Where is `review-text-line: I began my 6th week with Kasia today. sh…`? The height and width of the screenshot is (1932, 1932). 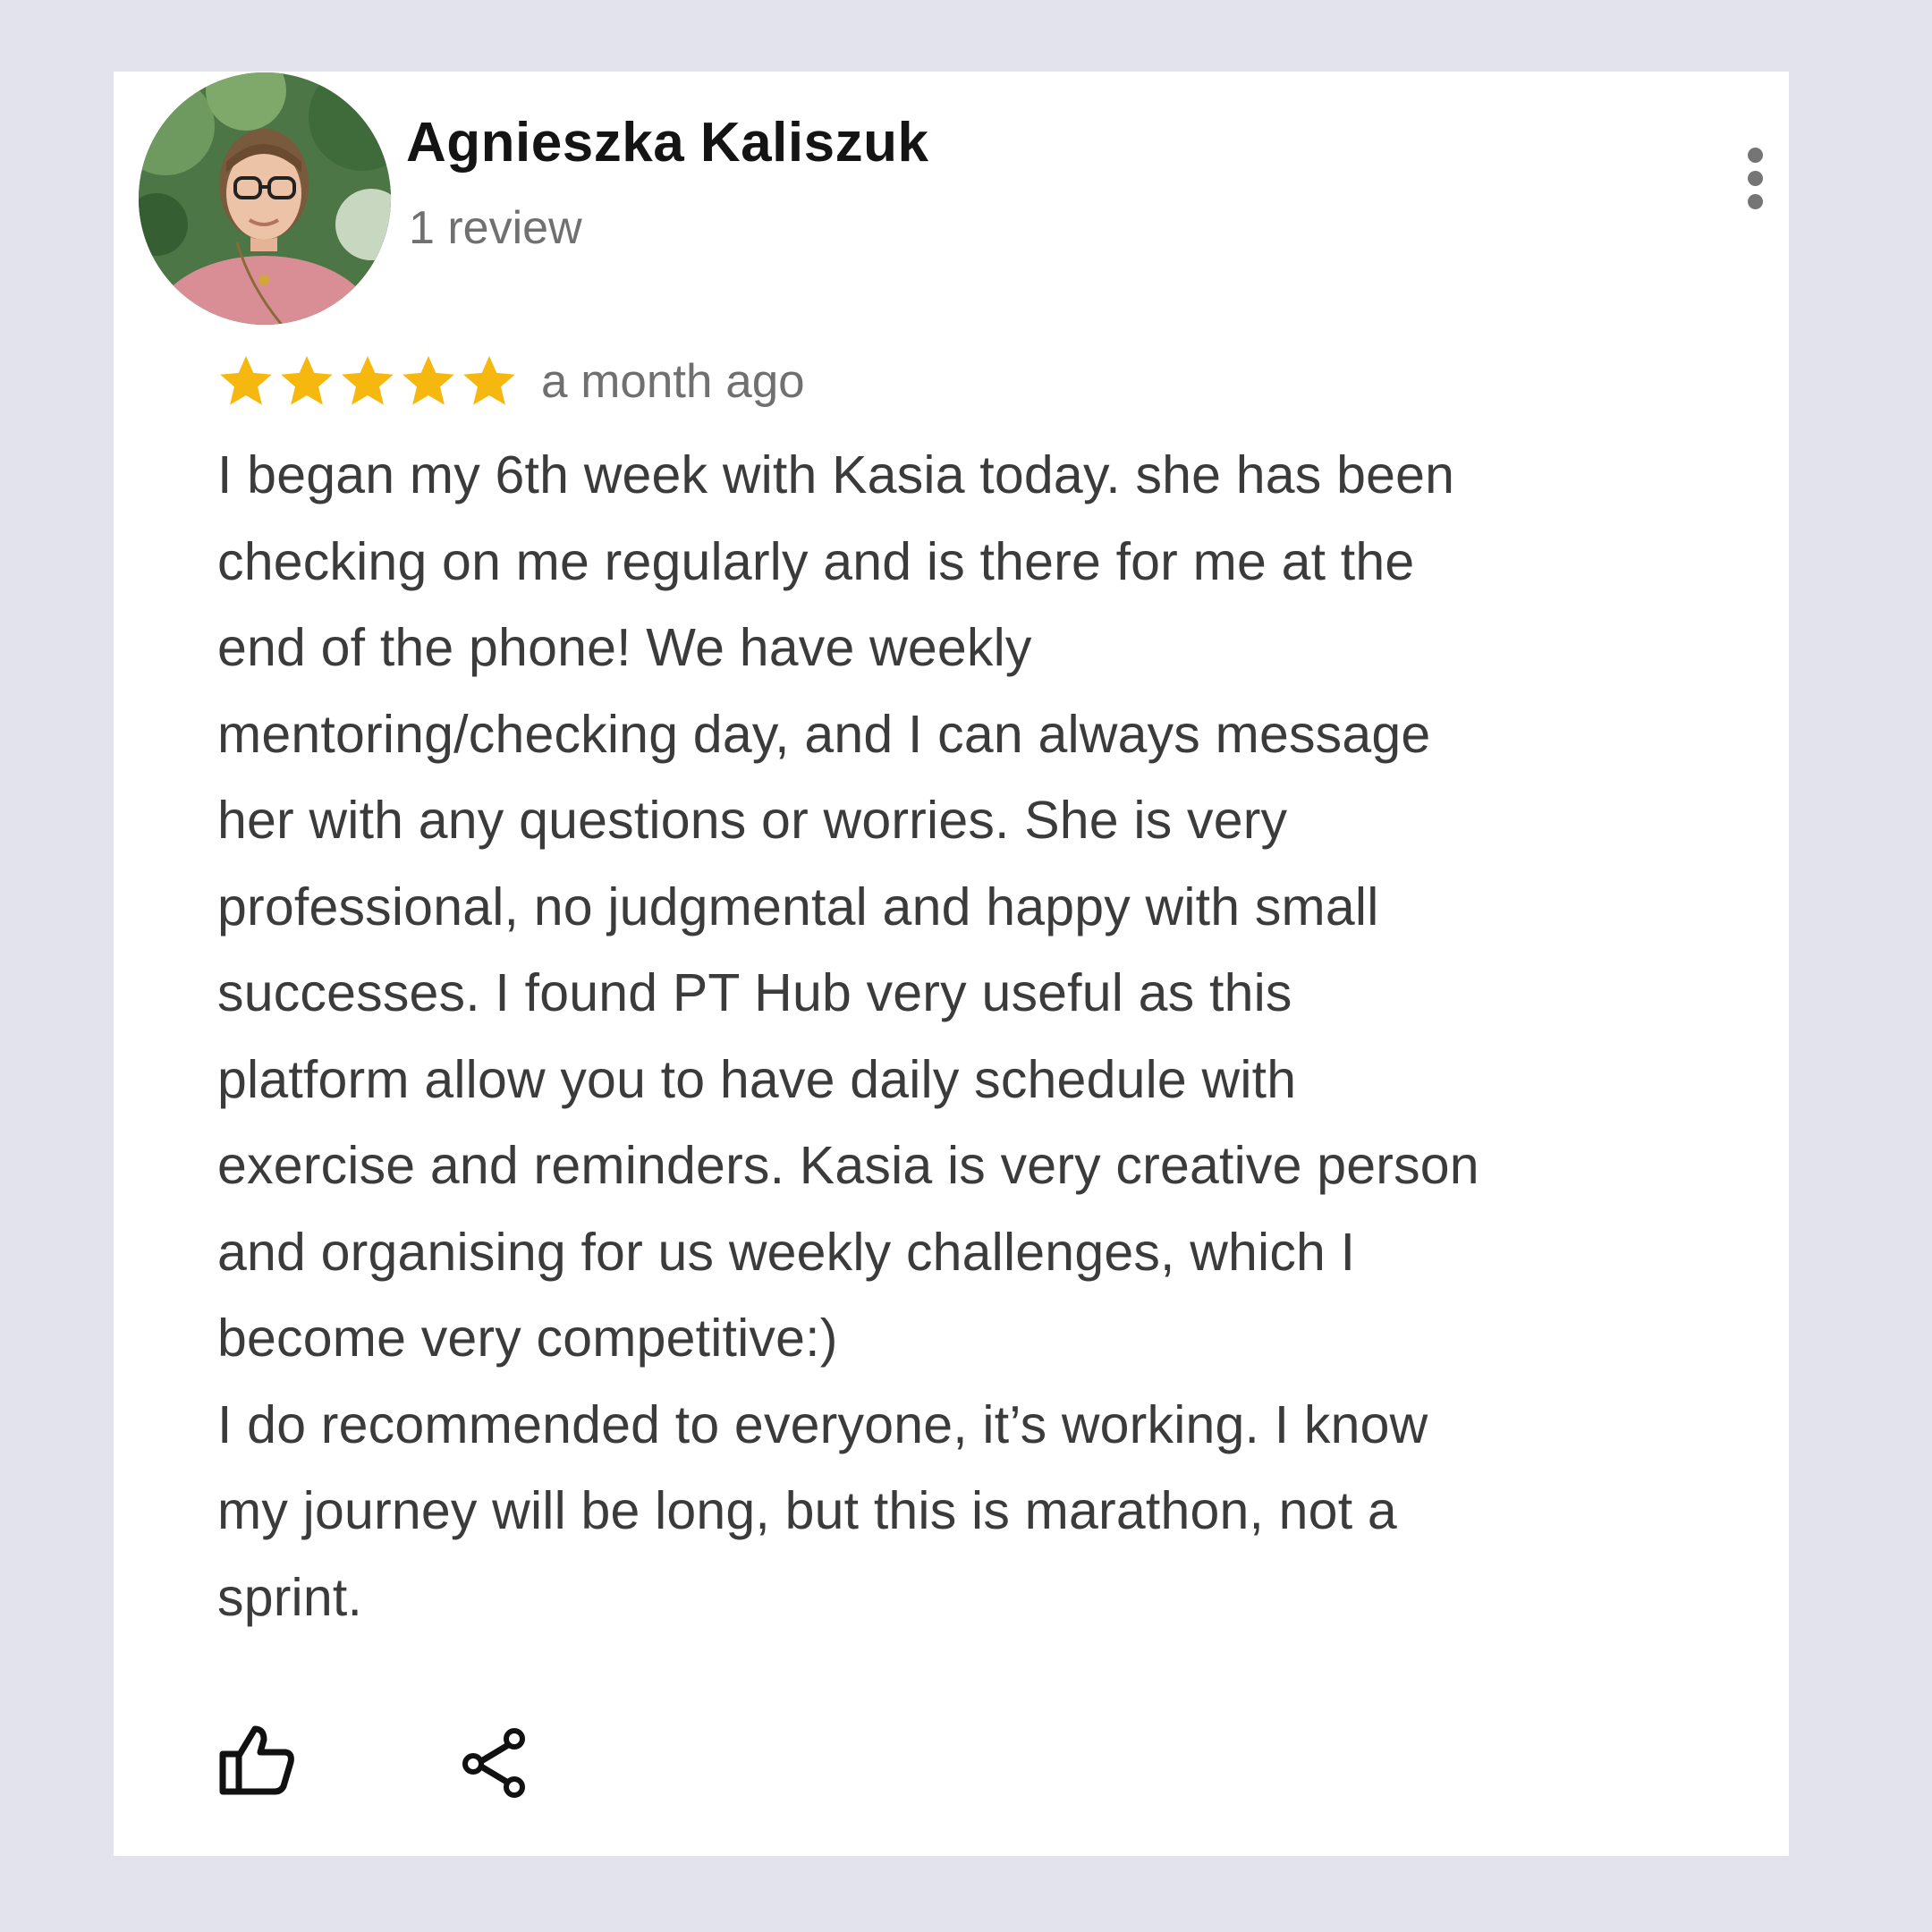
review-text-line: I began my 6th week with Kasia today. sh… is located at coordinates (836, 474).